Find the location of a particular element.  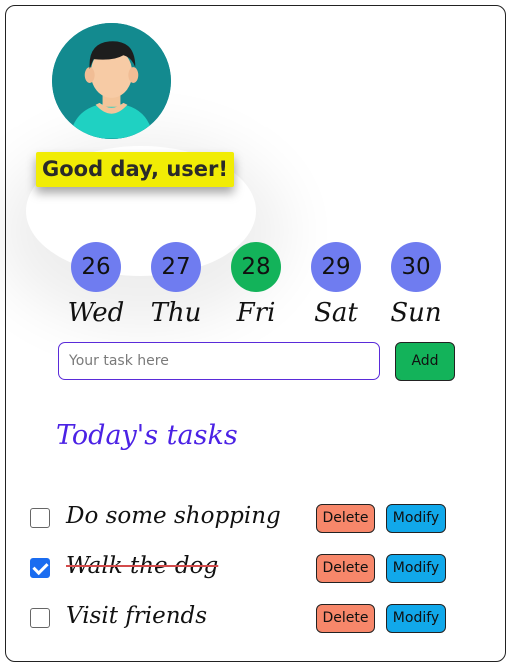

user-avatar-icon is located at coordinates (111, 81).